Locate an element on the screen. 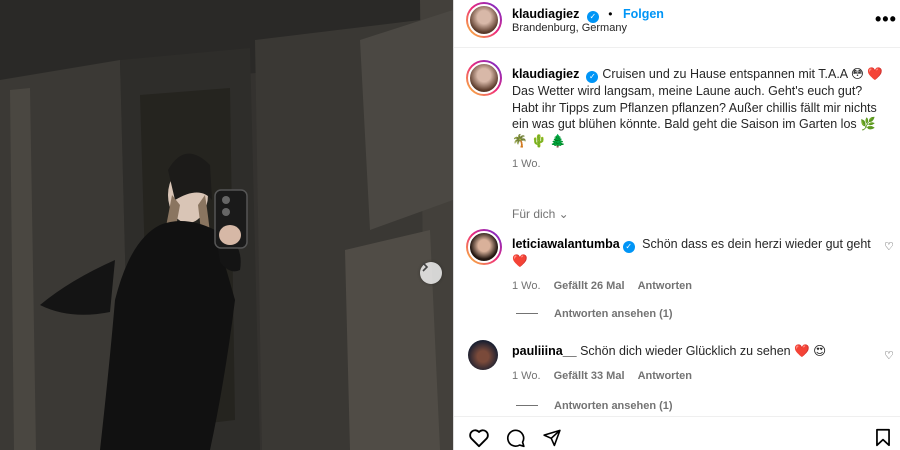  for-you-dropdown: Für dich ⌄ is located at coordinates (540, 214).